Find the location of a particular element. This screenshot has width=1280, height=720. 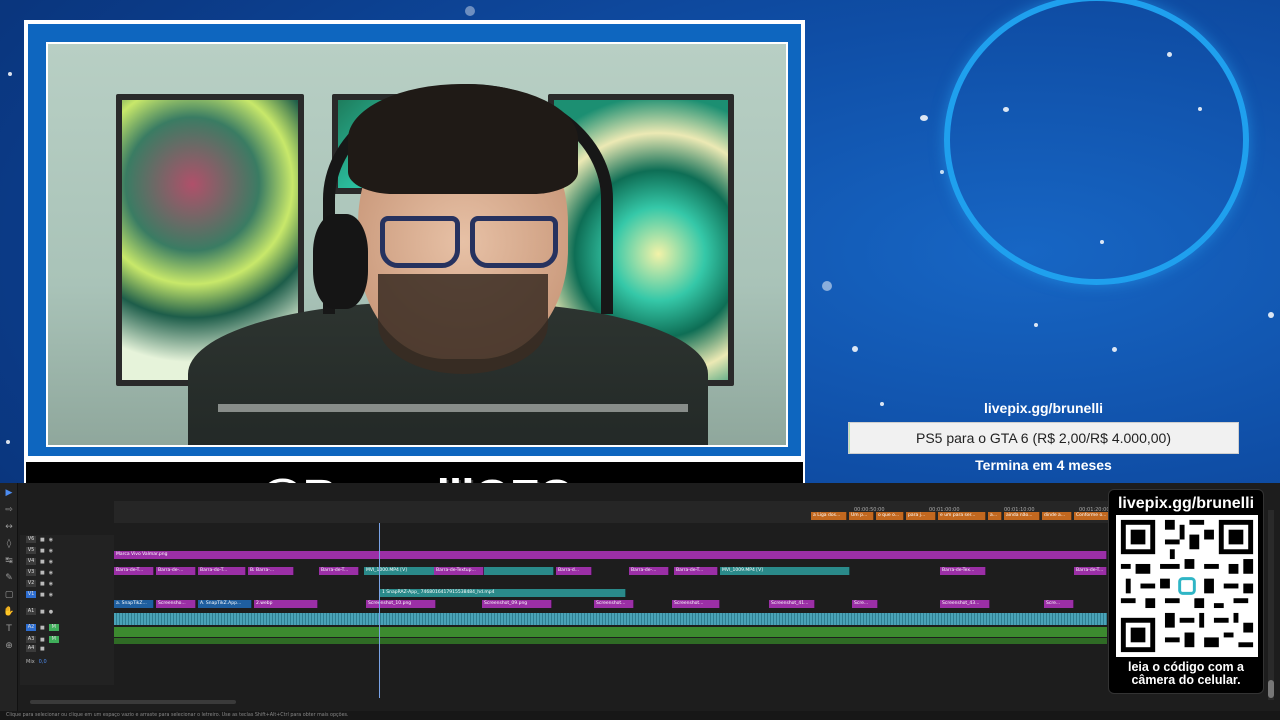

track-header-a4: A4 ■ is located at coordinates (67, 648).